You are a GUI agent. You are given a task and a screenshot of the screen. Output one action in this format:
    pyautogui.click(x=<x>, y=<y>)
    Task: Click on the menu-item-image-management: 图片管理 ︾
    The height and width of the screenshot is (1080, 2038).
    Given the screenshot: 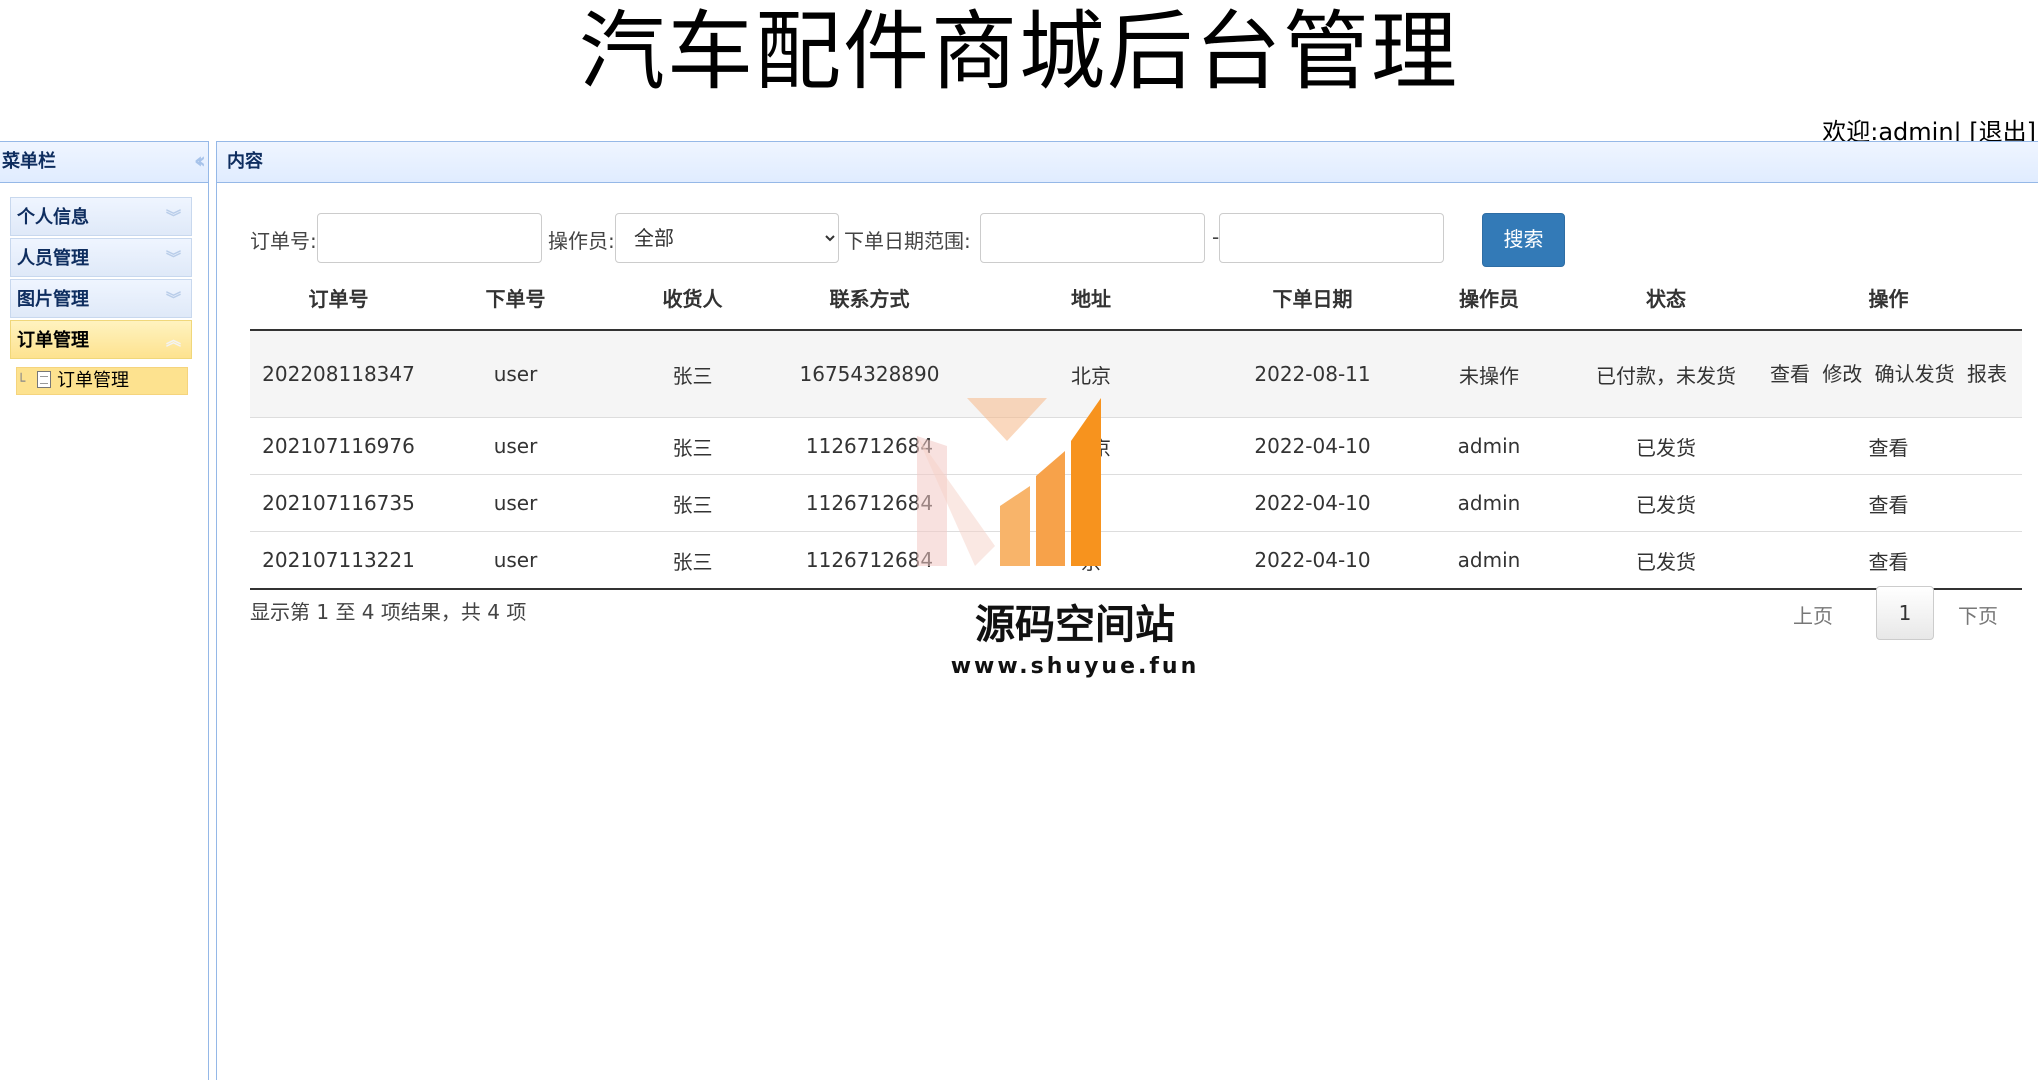 What is the action you would take?
    pyautogui.click(x=101, y=298)
    